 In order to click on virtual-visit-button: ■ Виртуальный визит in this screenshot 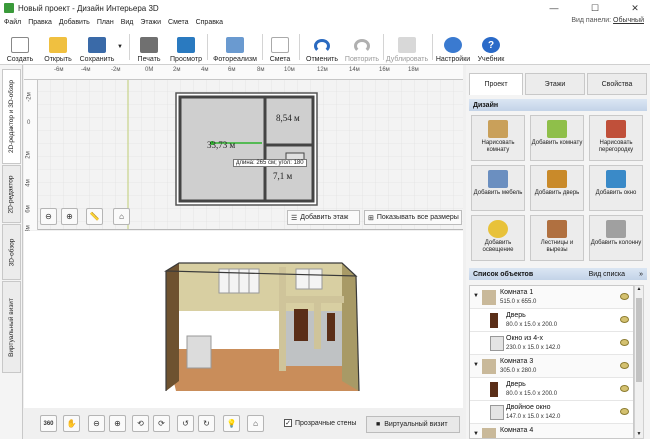, I will do `click(413, 424)`.